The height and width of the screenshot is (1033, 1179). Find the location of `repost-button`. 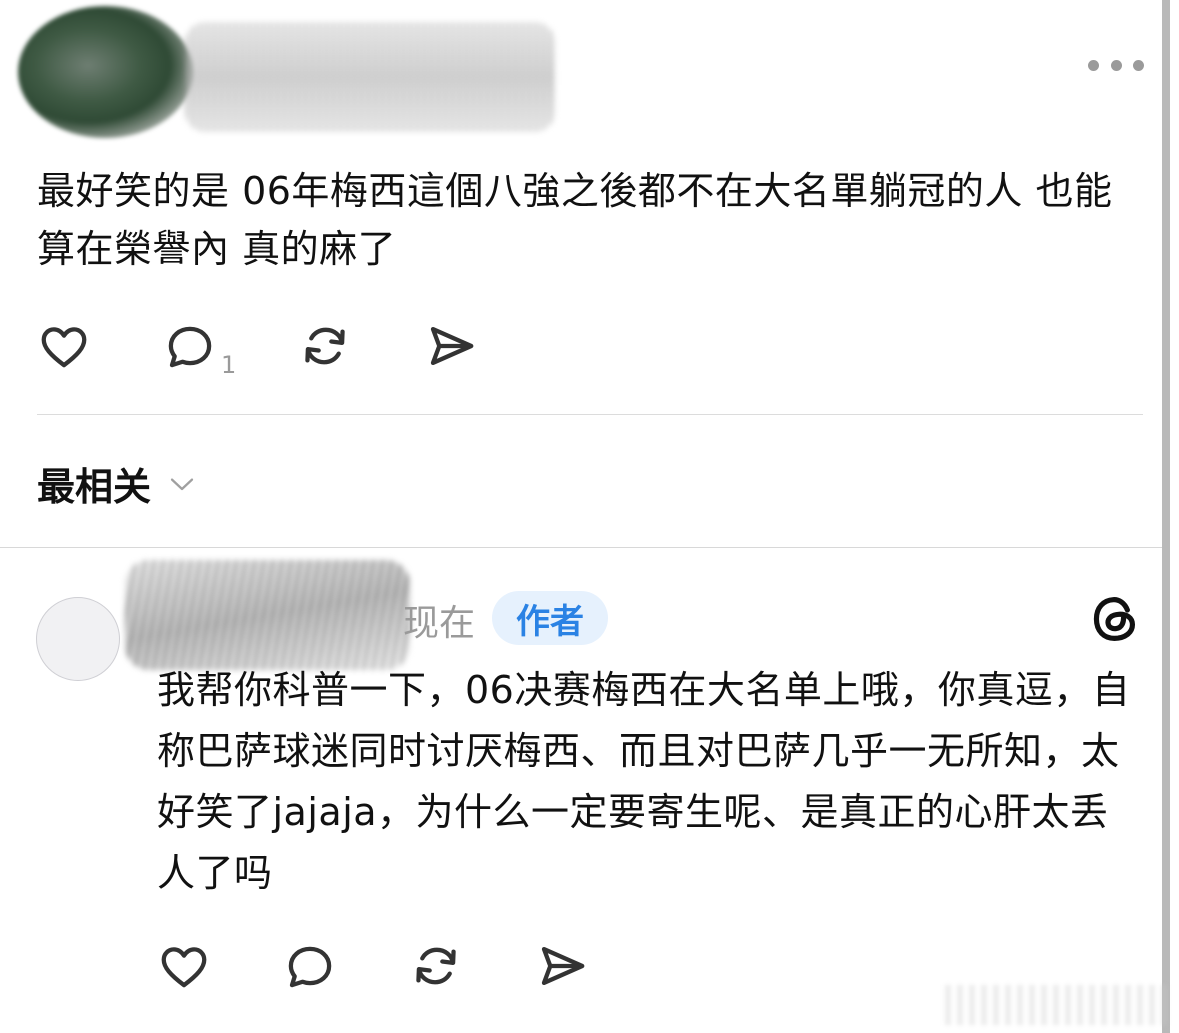

repost-button is located at coordinates (325, 346).